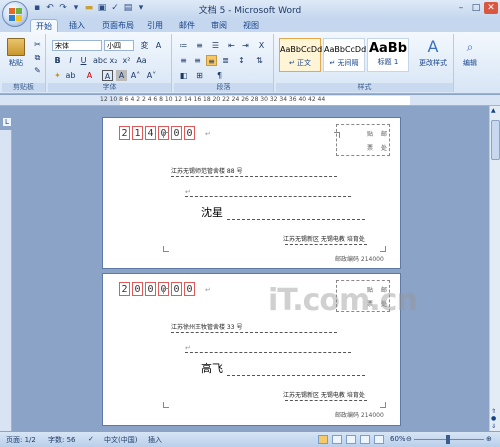 This screenshot has height=447, width=500. What do you see at coordinates (470, 53) in the screenshot?
I see `editing-button: ⌕ 编辑` at bounding box center [470, 53].